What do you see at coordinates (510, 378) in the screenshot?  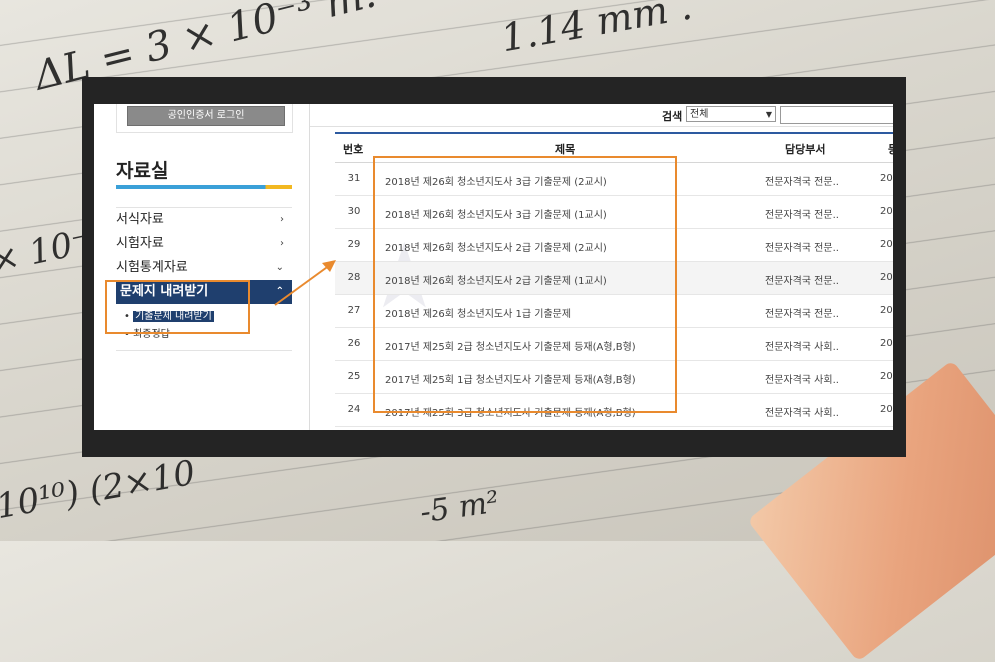 I see `row-title-link: 2017년 제25회 1급 청소년지도사 기출문제 등재(A형,B형)` at bounding box center [510, 378].